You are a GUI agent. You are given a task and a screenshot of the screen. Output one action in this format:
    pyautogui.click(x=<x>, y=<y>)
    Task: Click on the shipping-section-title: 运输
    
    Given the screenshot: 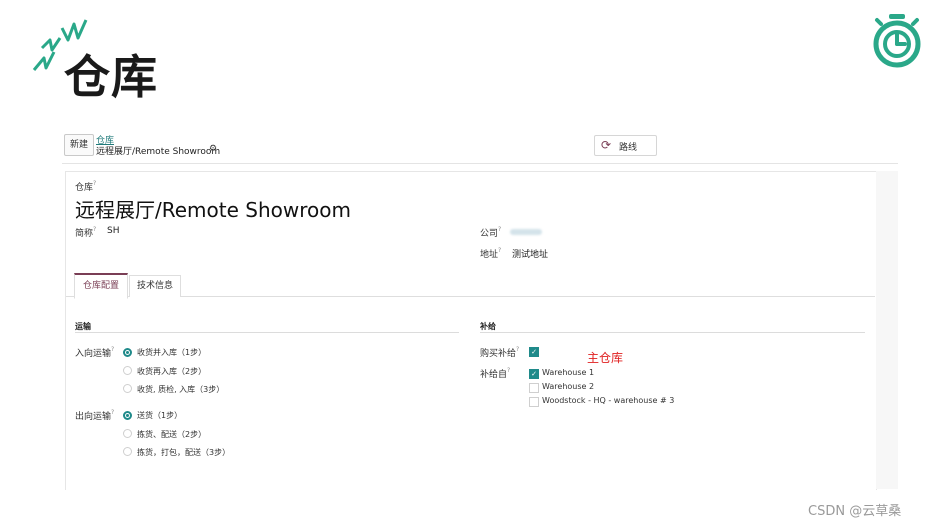 What is the action you would take?
    pyautogui.click(x=83, y=326)
    